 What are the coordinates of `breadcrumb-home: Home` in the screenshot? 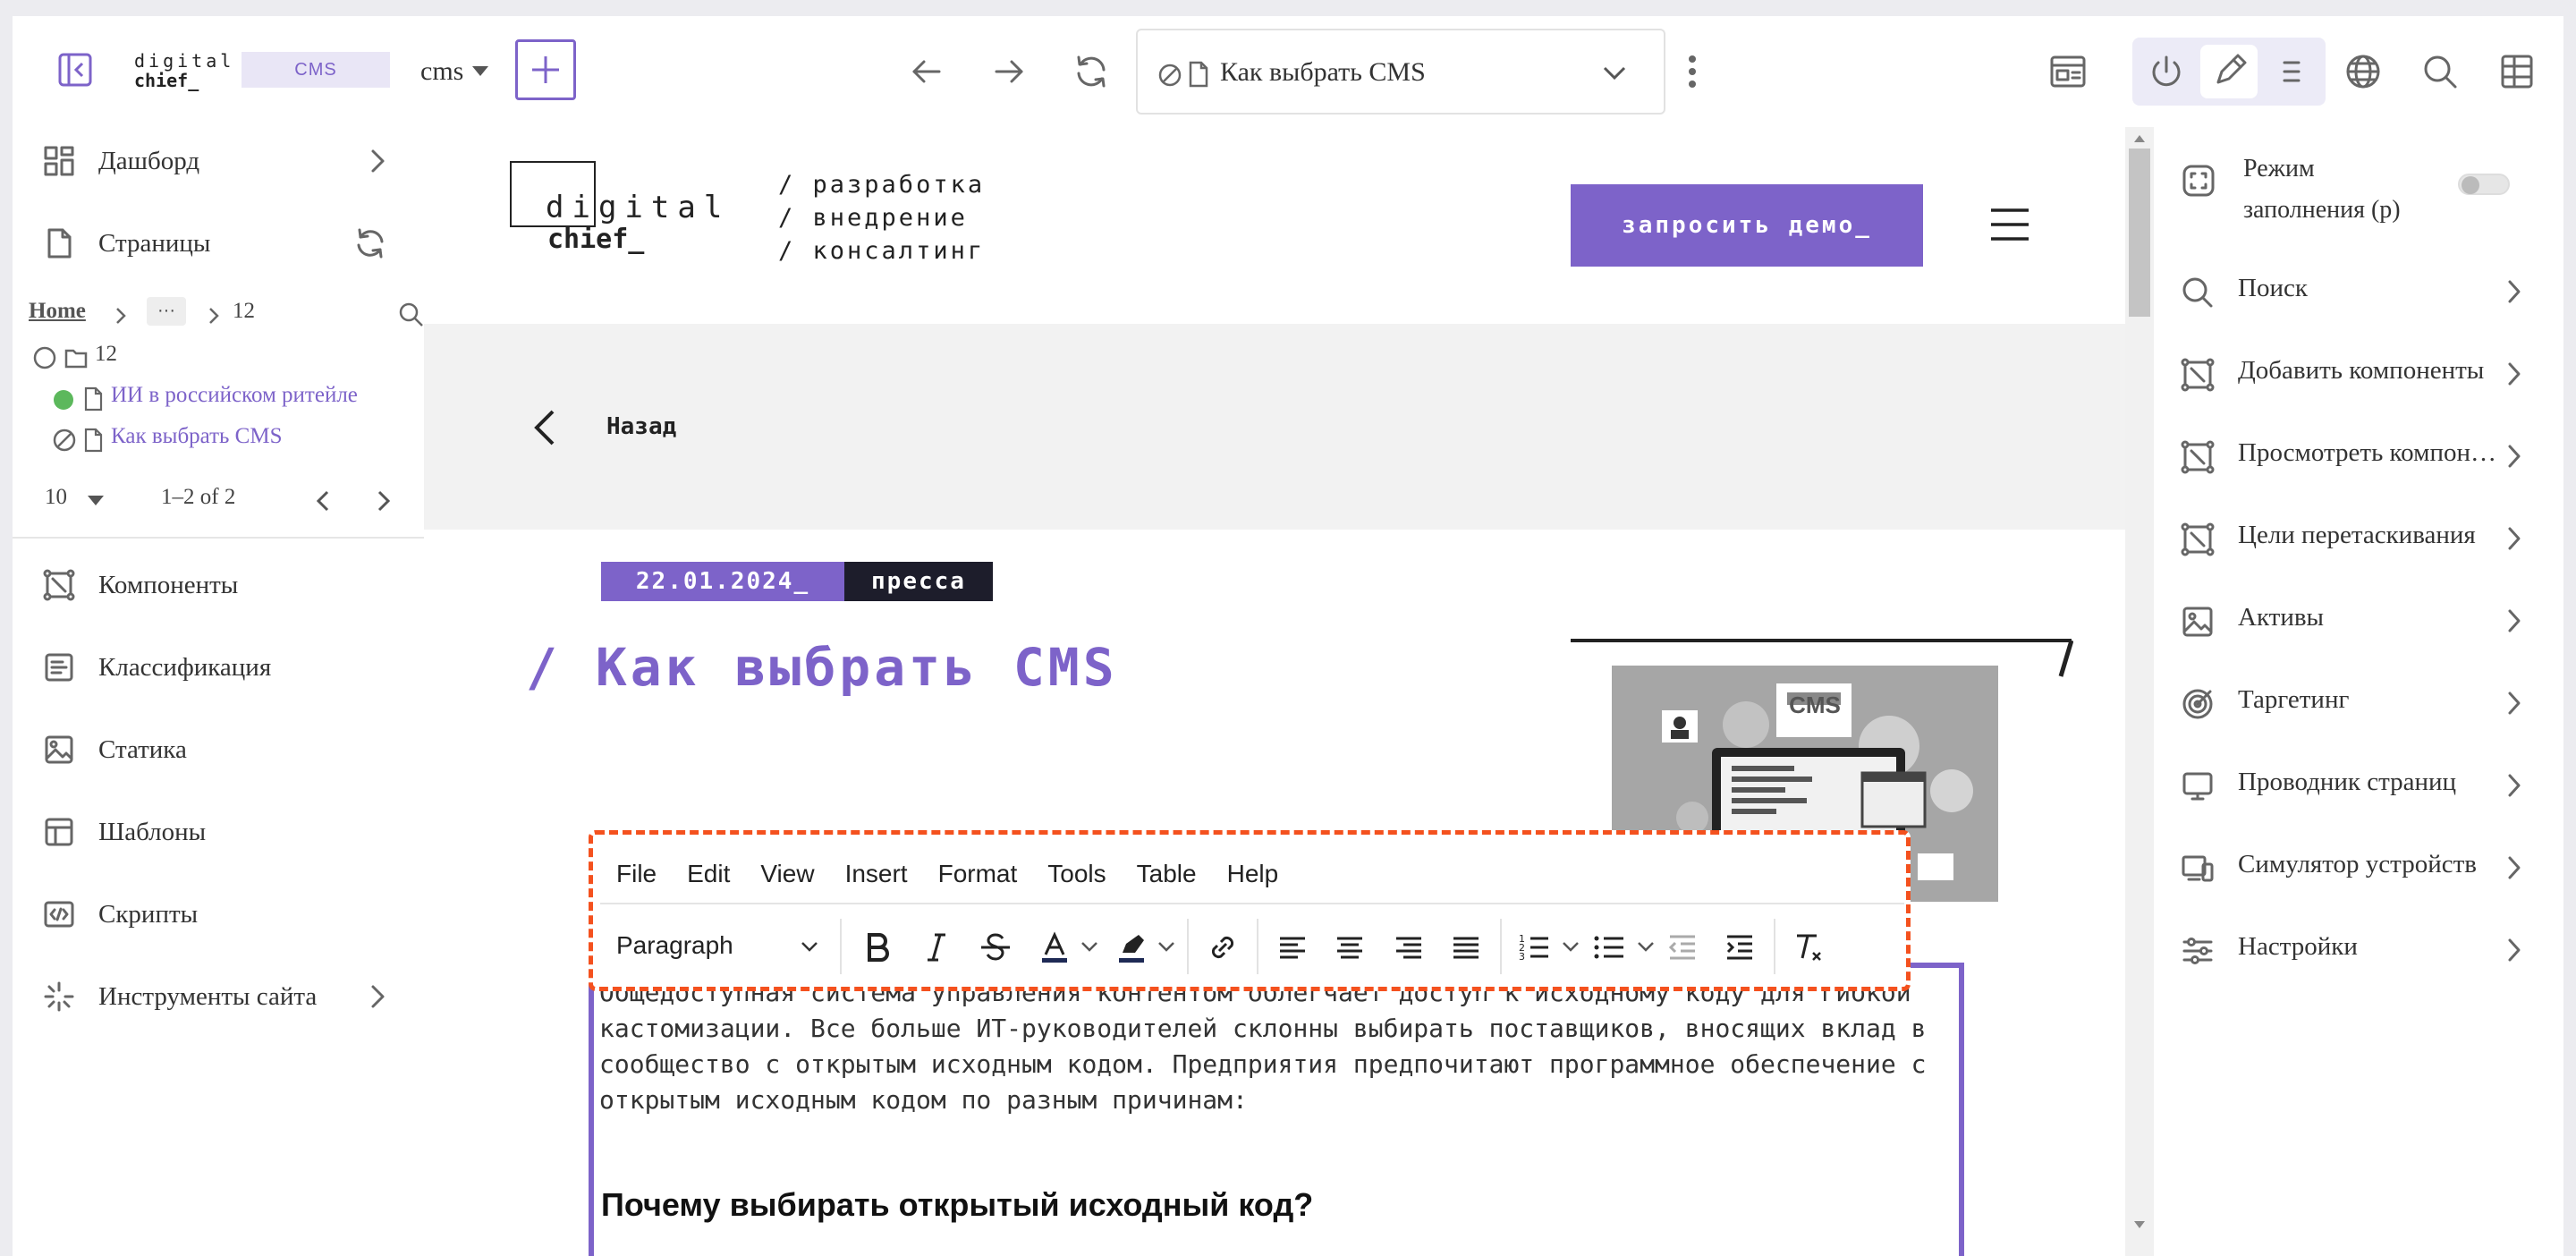 It's located at (57, 311).